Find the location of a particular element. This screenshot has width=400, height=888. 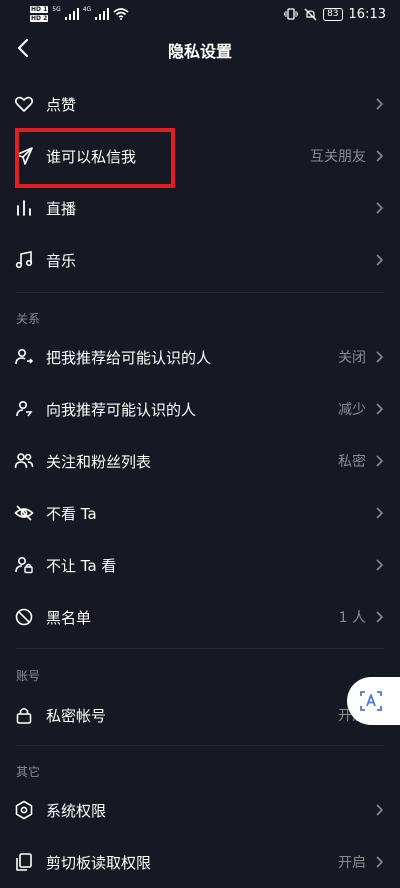

vibrate-icon is located at coordinates (291, 14).